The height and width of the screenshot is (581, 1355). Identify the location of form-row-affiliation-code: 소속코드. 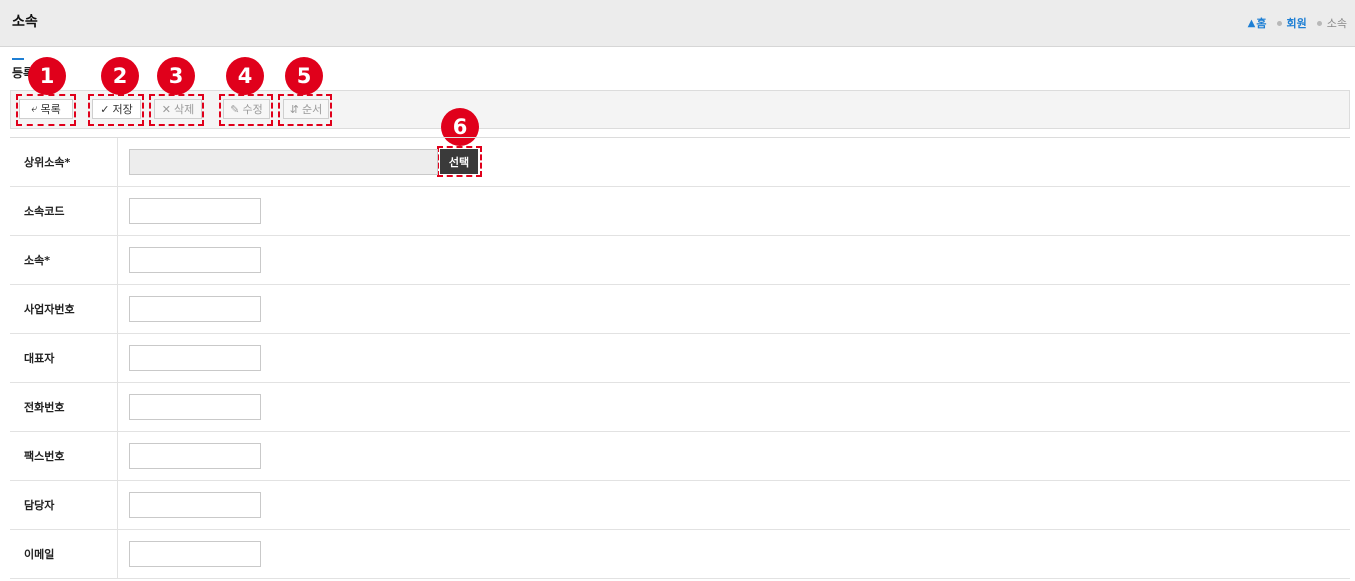
(680, 211).